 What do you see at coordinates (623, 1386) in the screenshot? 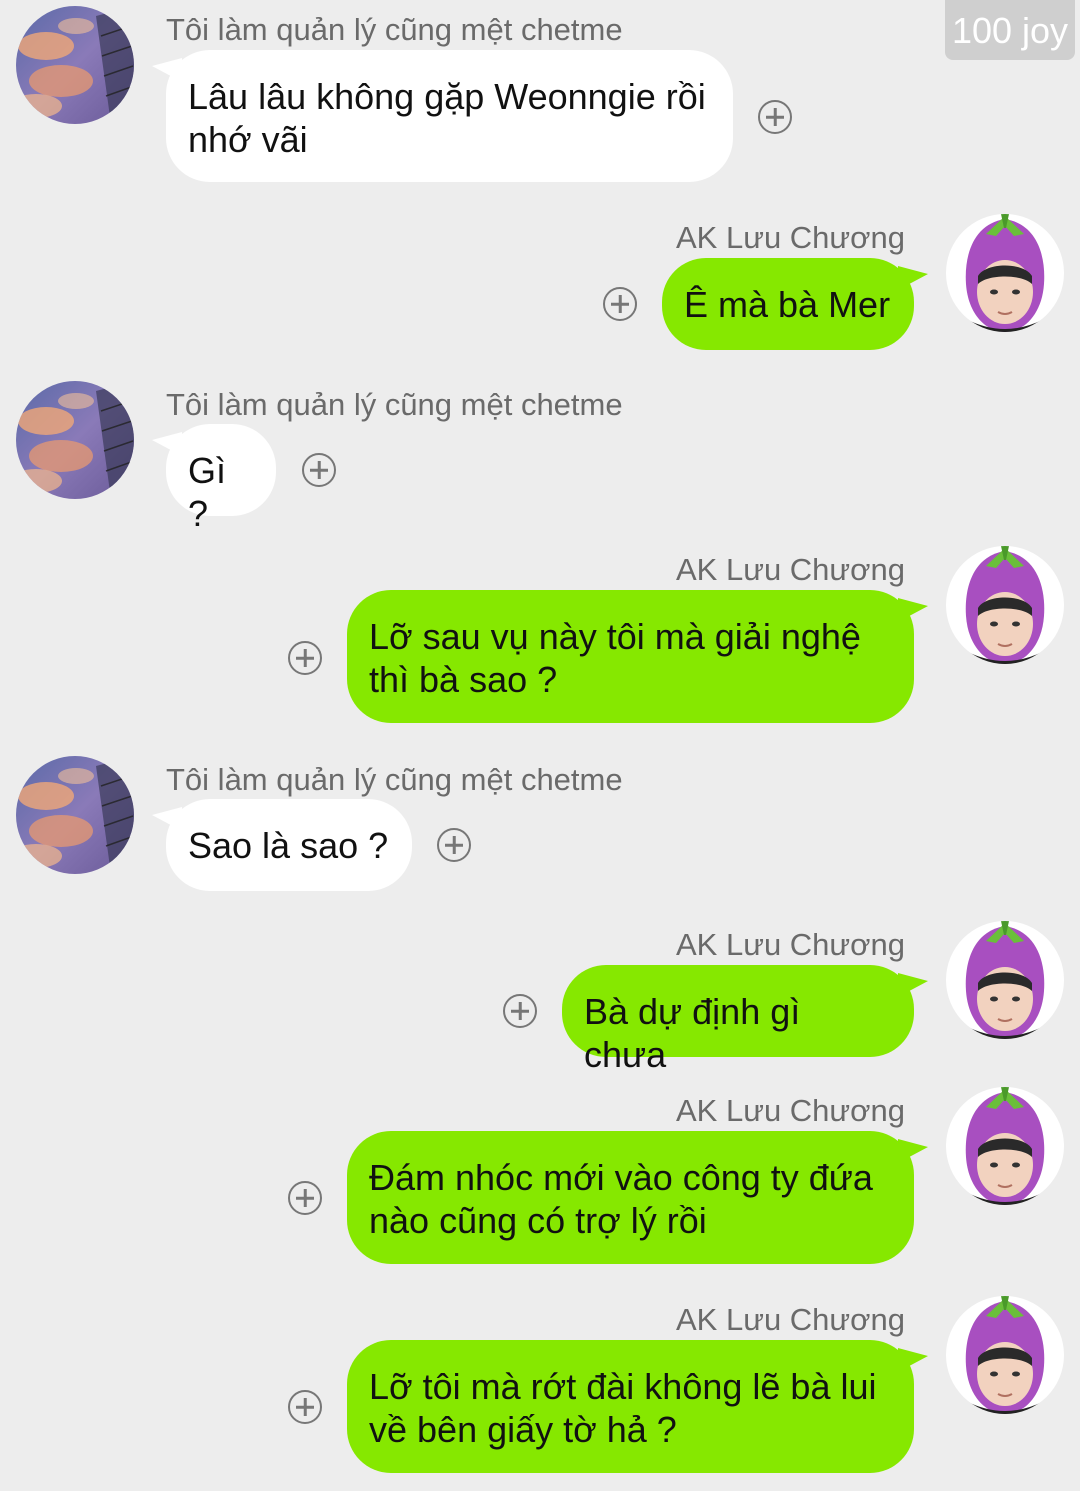
I see `message-text-line: Lỡ tôi mà rớt đài không lẽ bà lui` at bounding box center [623, 1386].